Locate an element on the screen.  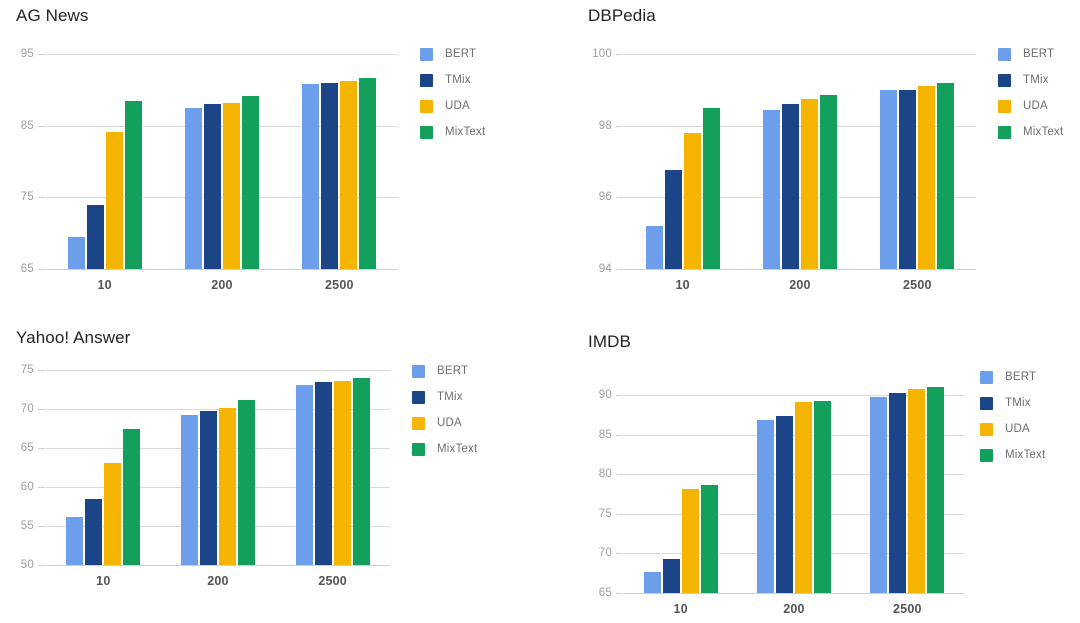
y-axis-label: 55 is located at coordinates (27, 526).